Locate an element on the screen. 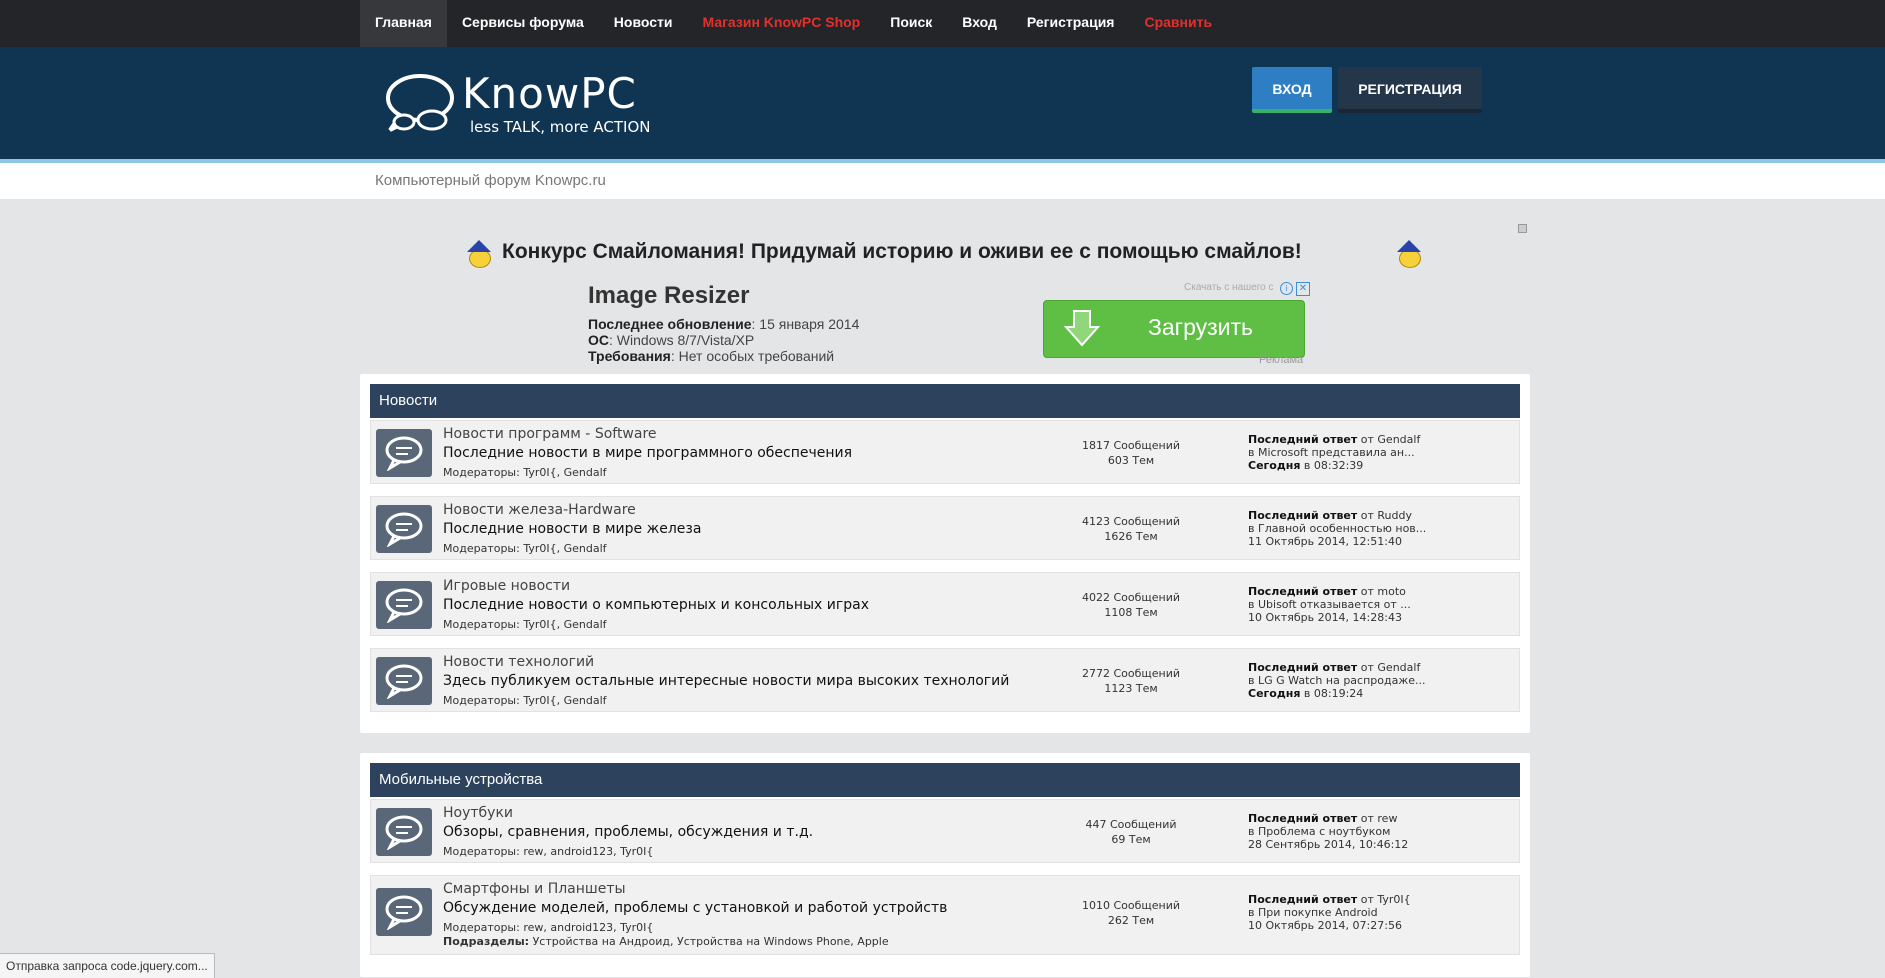 The image size is (1885, 978). category-title: Новости is located at coordinates (945, 401).